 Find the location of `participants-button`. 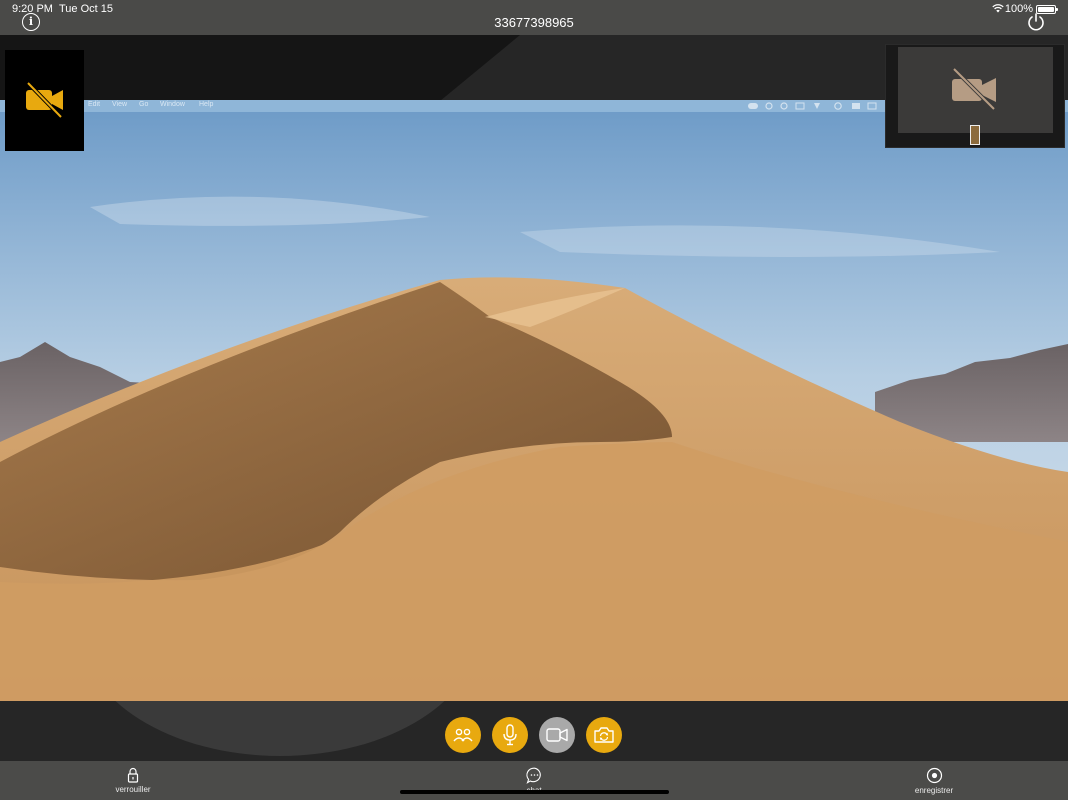

participants-button is located at coordinates (463, 735).